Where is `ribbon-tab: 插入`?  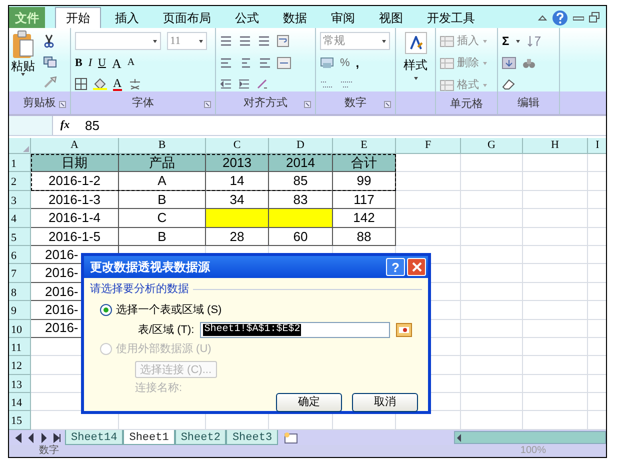
ribbon-tab: 插入 is located at coordinates (127, 17).